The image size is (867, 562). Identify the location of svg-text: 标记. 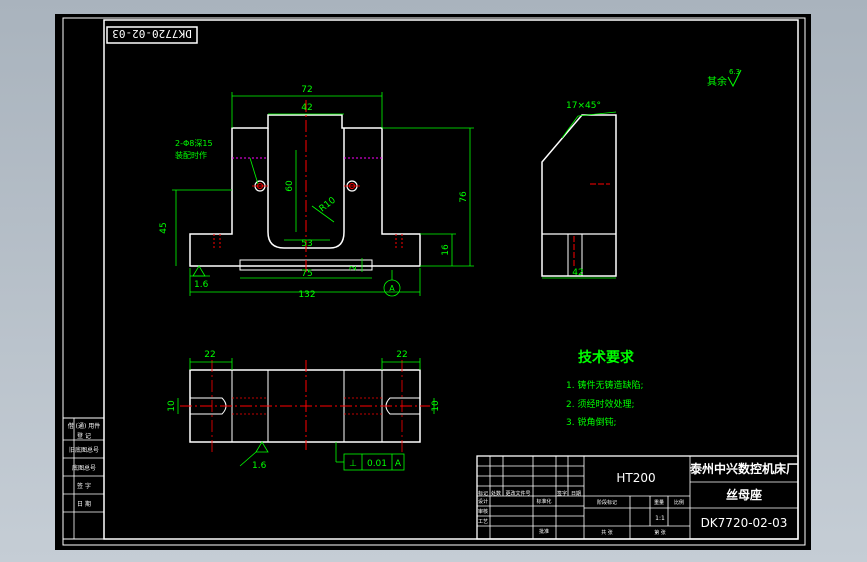
(483, 493).